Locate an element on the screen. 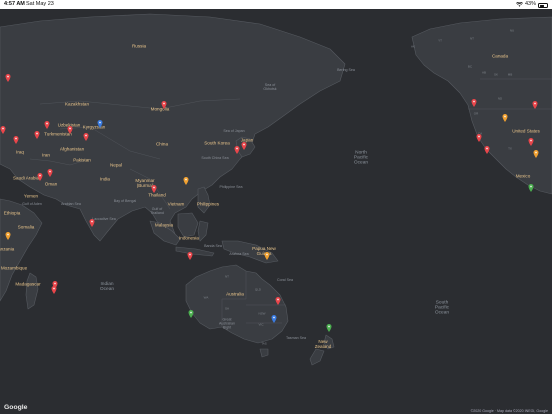 The height and width of the screenshot is (414, 552). water-label-south-china-sea: South China Sea is located at coordinates (215, 158).